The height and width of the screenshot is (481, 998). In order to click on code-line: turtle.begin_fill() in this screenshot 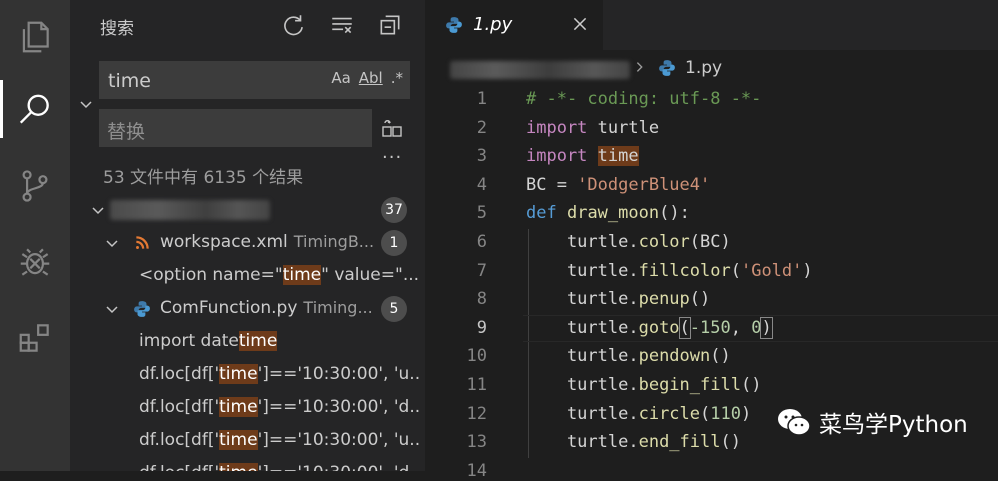, I will do `click(644, 385)`.